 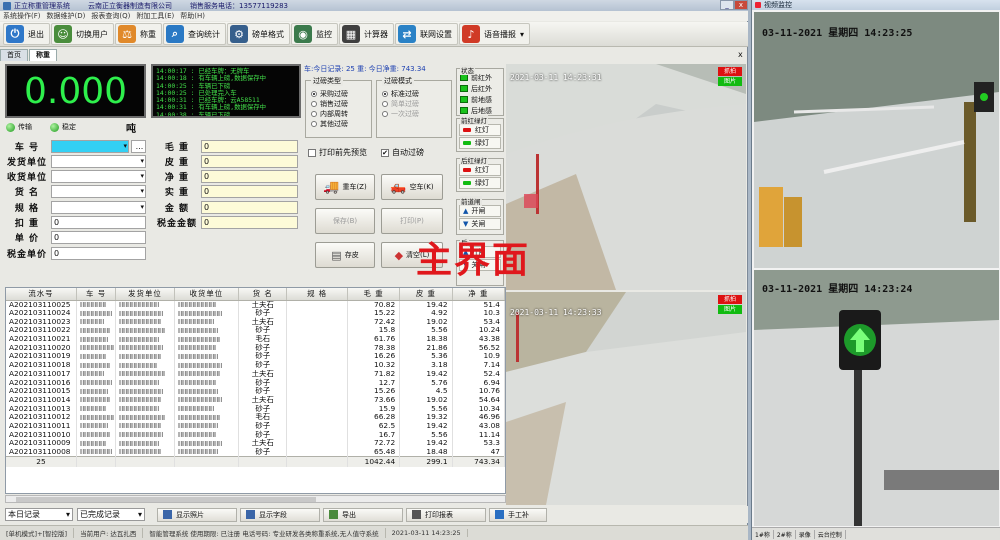 What do you see at coordinates (263, 294) in the screenshot?
I see `column-header: 货 名` at bounding box center [263, 294].